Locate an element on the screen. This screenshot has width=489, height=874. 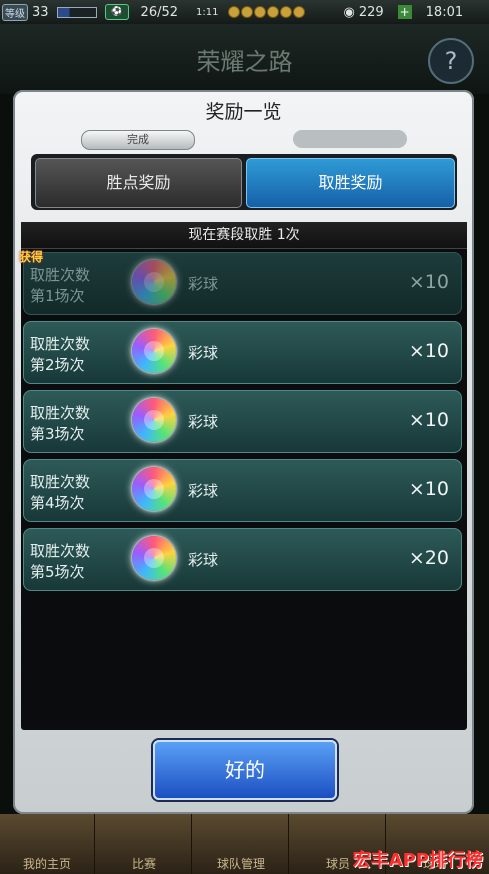
dialog-title: 奖励一览 is located at coordinates (243, 112).